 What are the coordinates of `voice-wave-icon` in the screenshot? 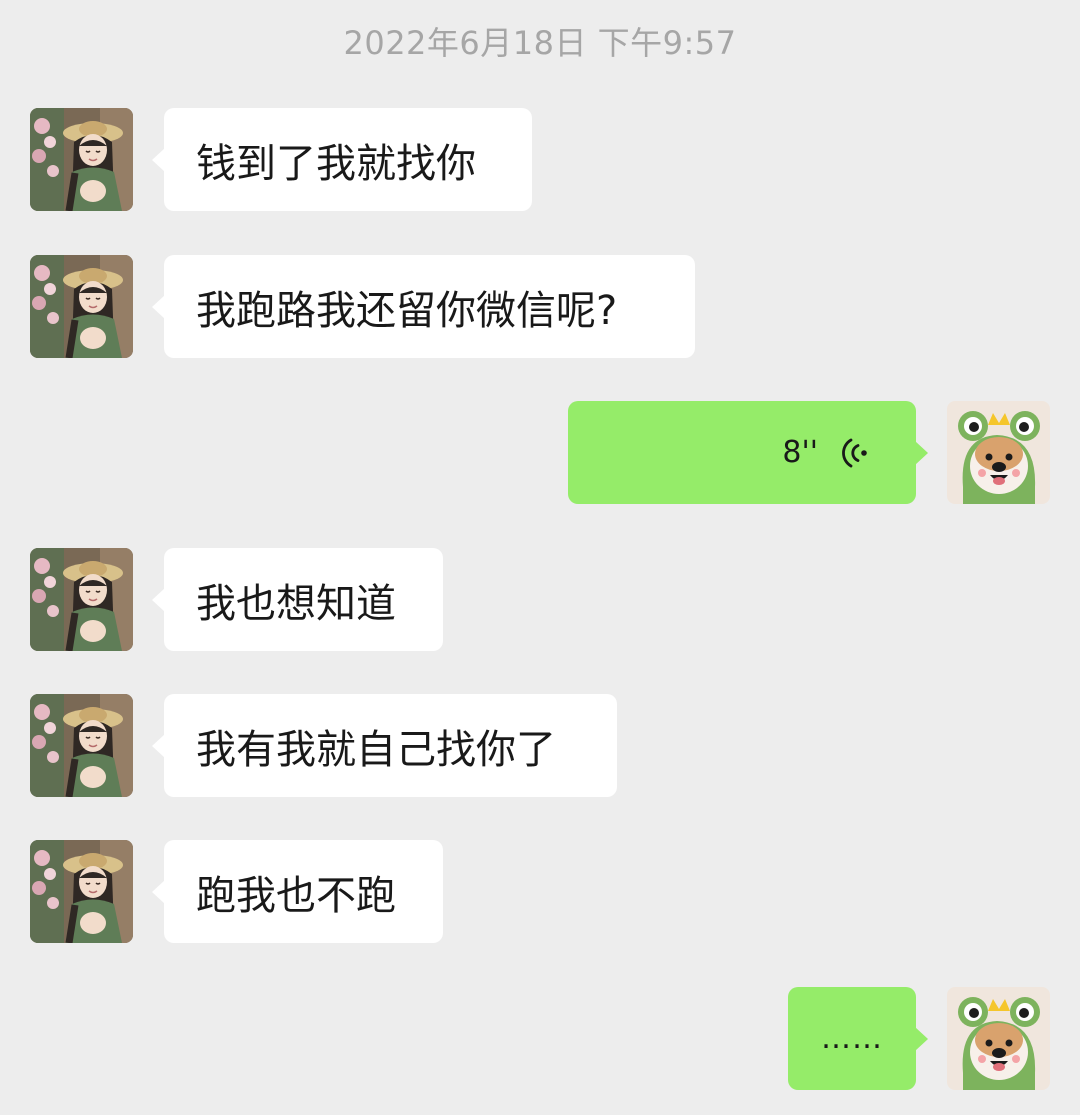 It's located at (854, 452).